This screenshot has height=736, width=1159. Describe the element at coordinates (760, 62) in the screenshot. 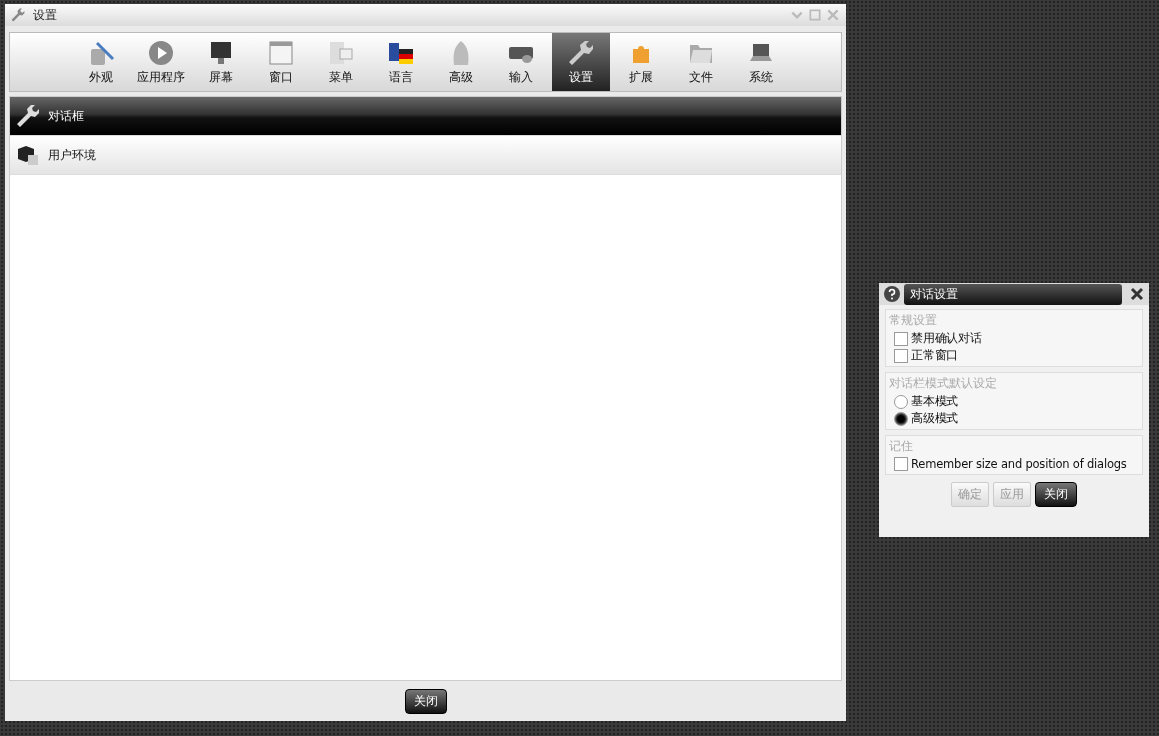

I see `toolbar-tab: 系统` at that location.